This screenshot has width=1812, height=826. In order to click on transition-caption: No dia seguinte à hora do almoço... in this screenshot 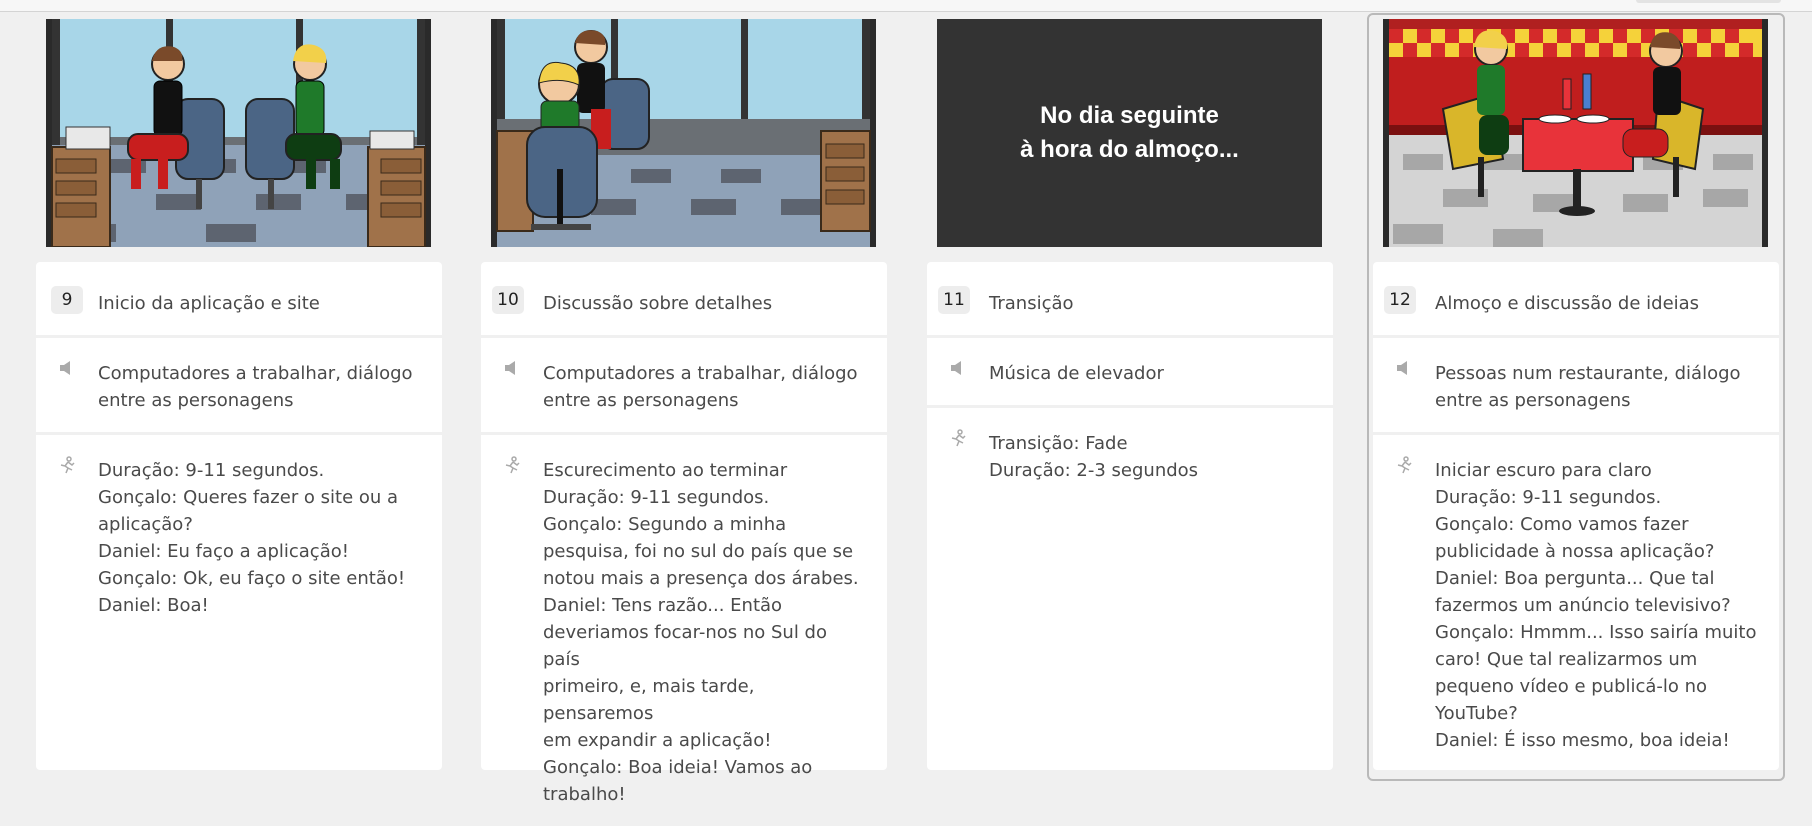, I will do `click(1129, 132)`.